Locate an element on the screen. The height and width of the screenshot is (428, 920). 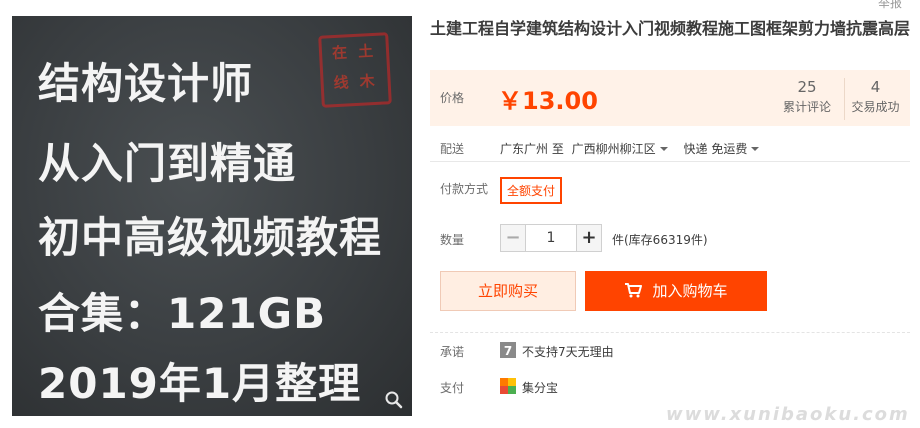
report-link: 举报 is located at coordinates (890, 5).